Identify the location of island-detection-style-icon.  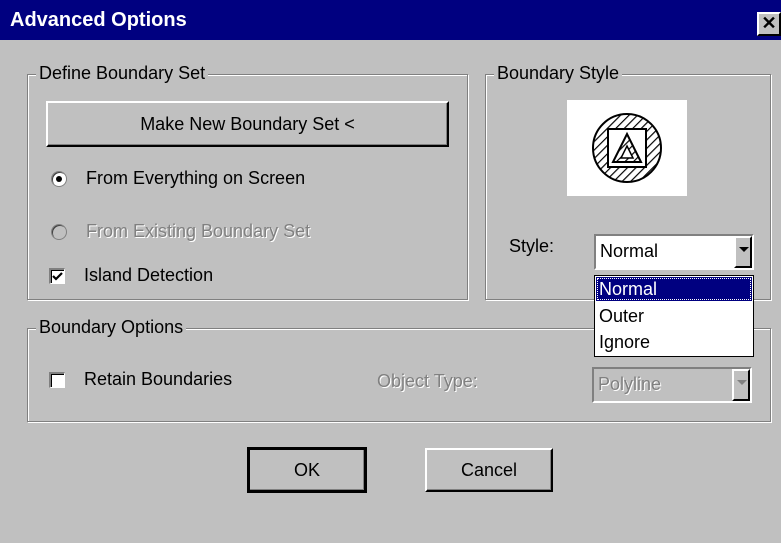
(627, 148).